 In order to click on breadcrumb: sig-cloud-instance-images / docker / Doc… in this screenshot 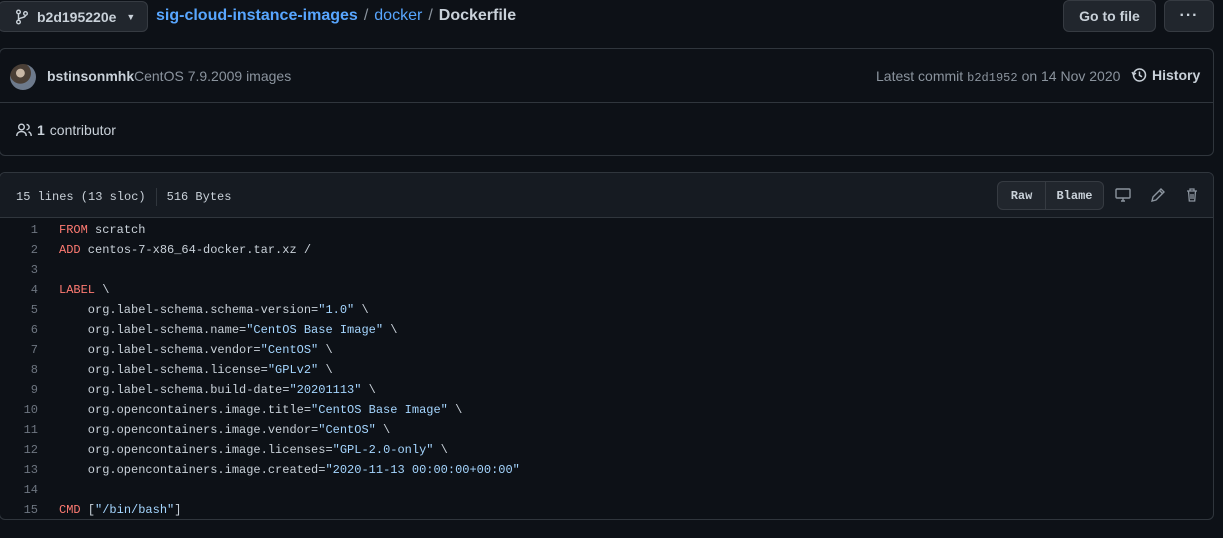, I will do `click(336, 16)`.